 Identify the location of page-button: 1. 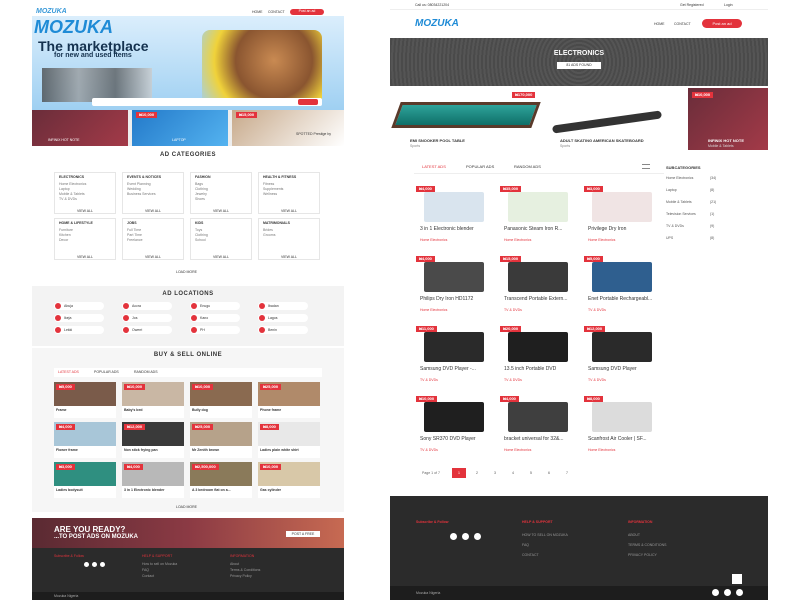
(459, 473).